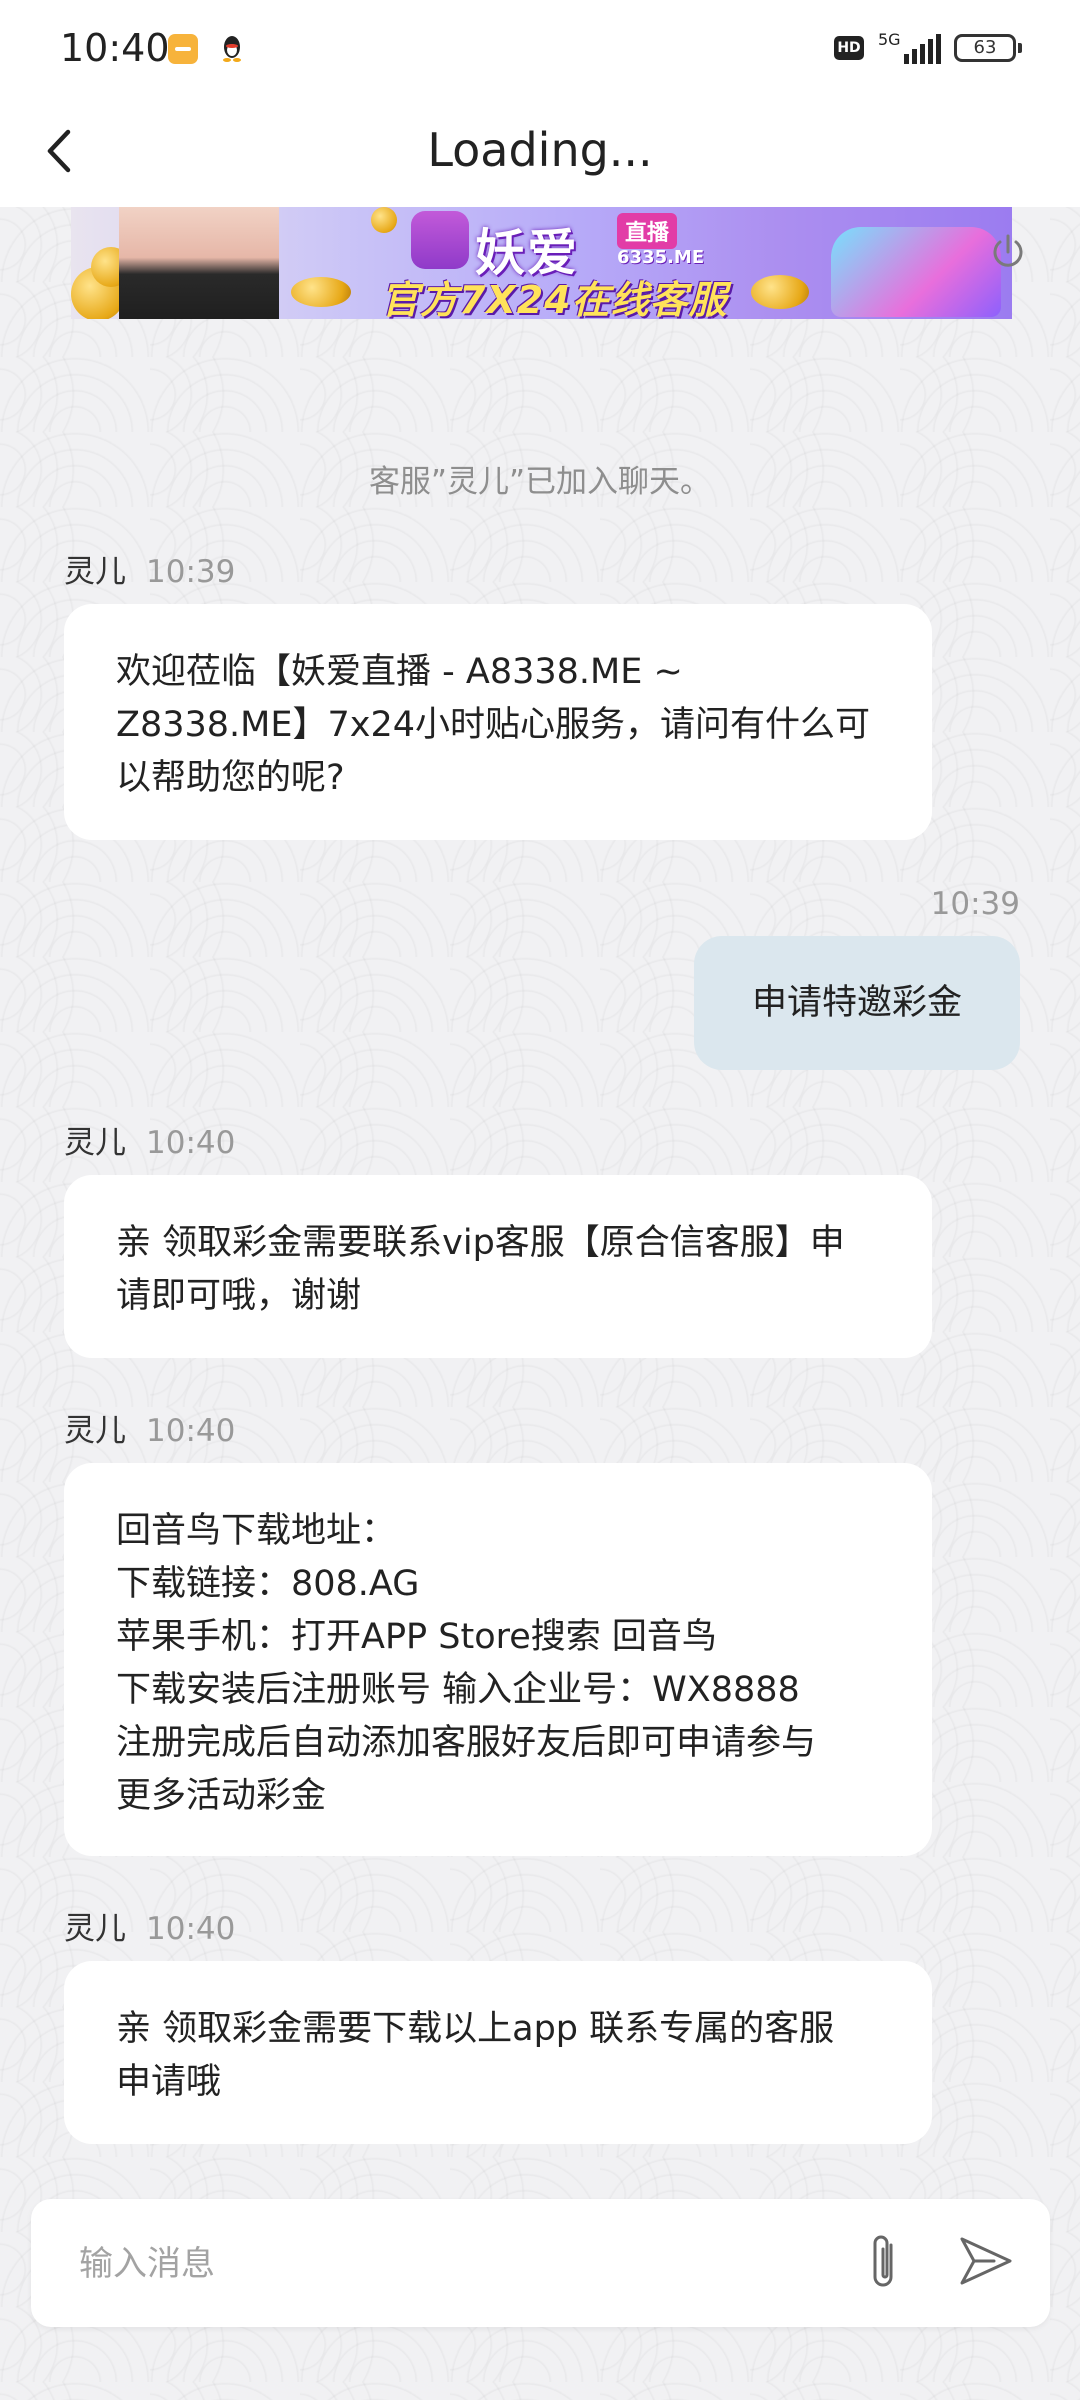 This screenshot has width=1080, height=2400. I want to click on battery-icon: 63, so click(988, 48).